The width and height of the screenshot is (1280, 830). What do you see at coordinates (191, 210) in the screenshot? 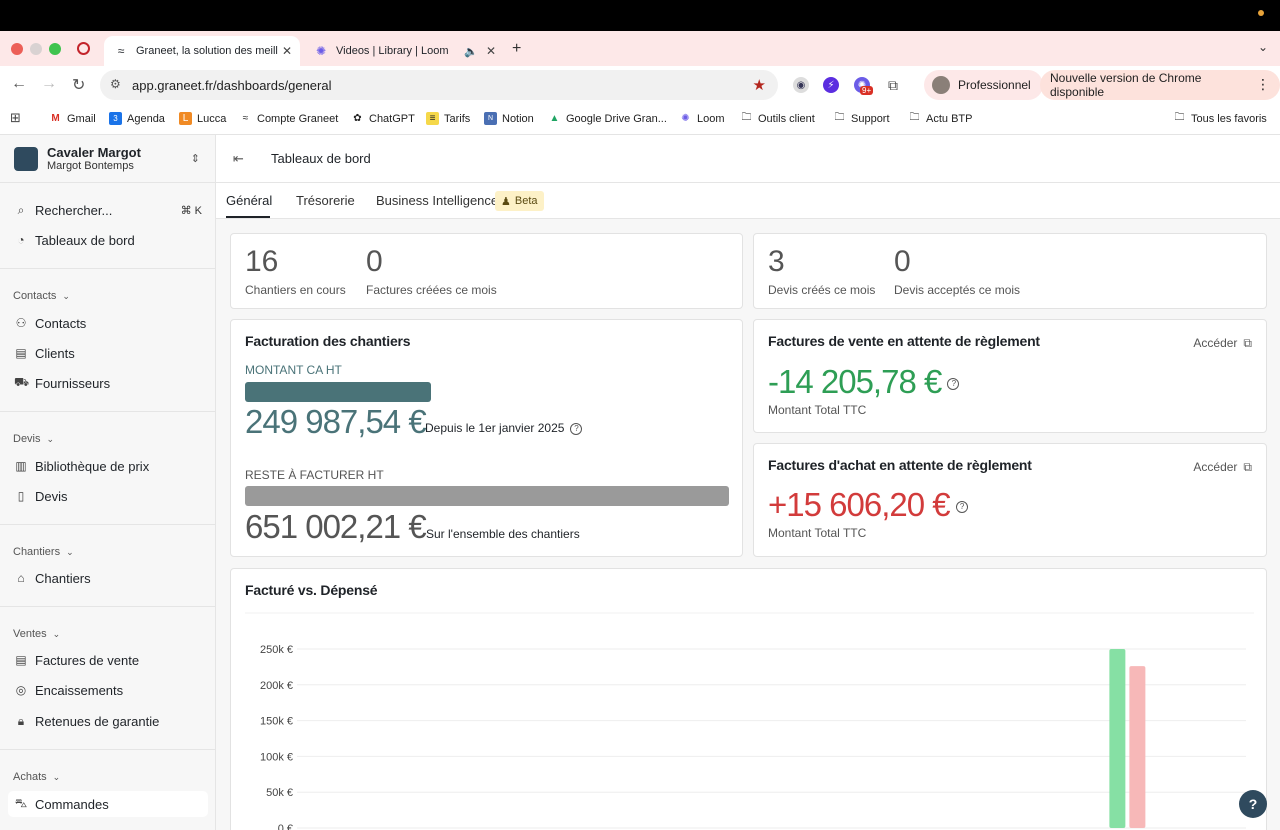
I see `search-shortcut: ⌘ K` at bounding box center [191, 210].